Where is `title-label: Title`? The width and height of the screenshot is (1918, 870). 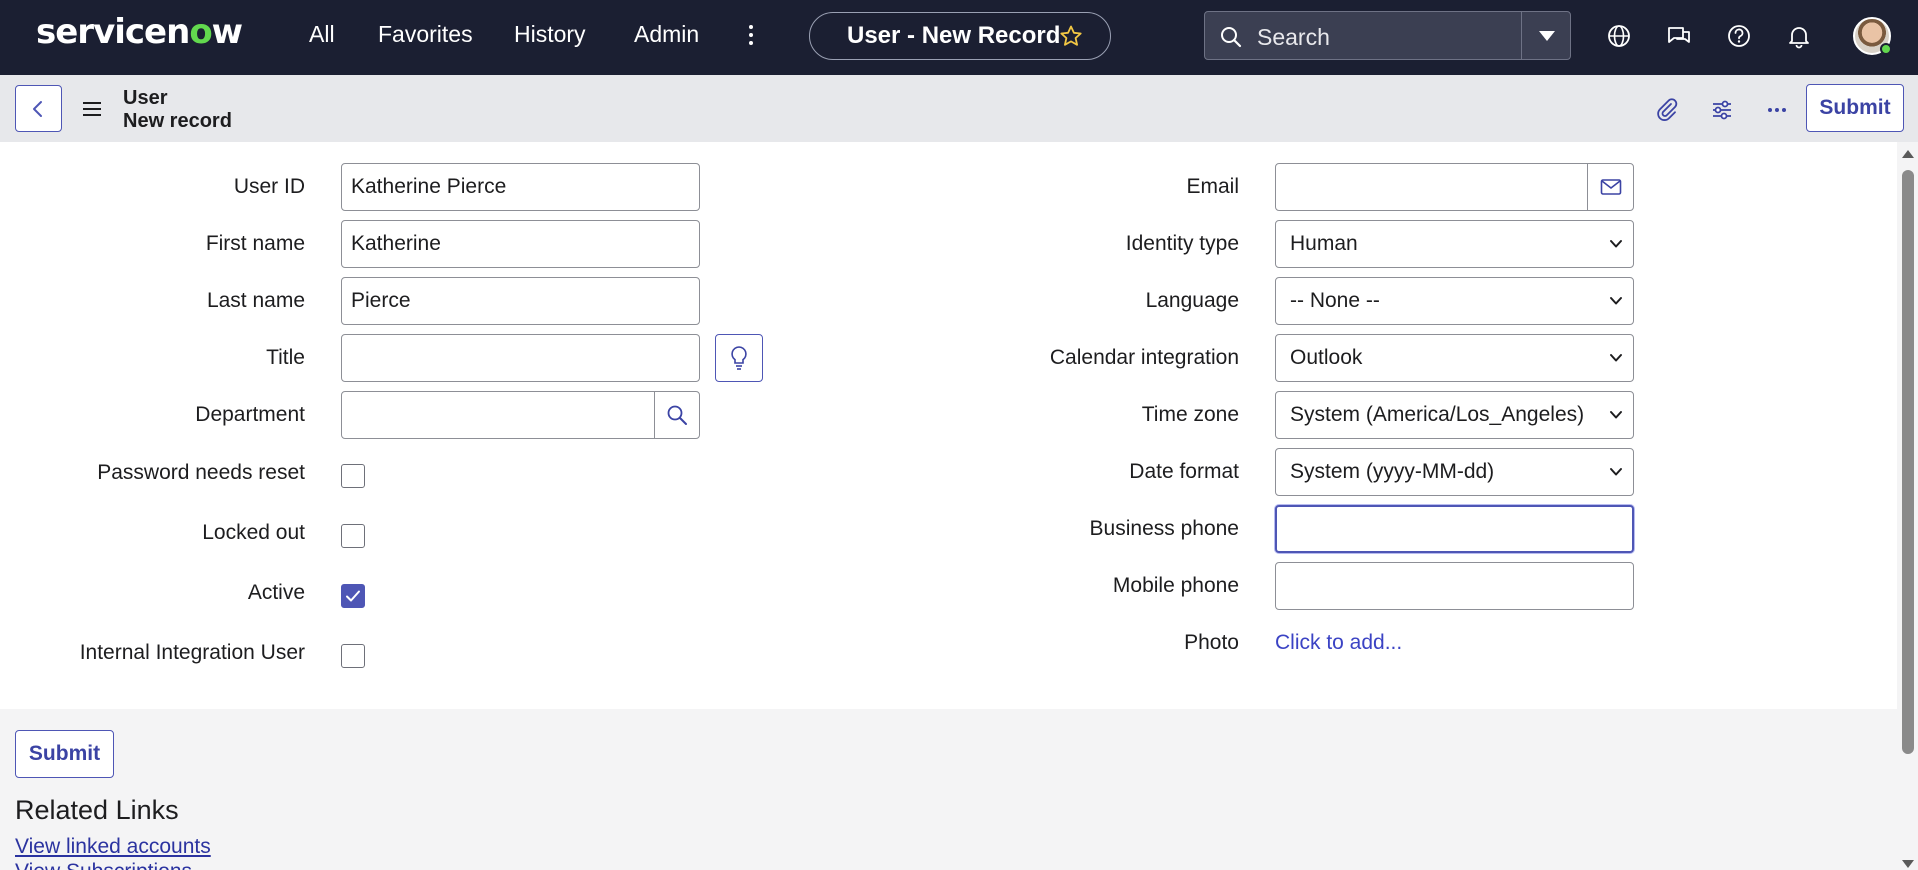 title-label: Title is located at coordinates (285, 357).